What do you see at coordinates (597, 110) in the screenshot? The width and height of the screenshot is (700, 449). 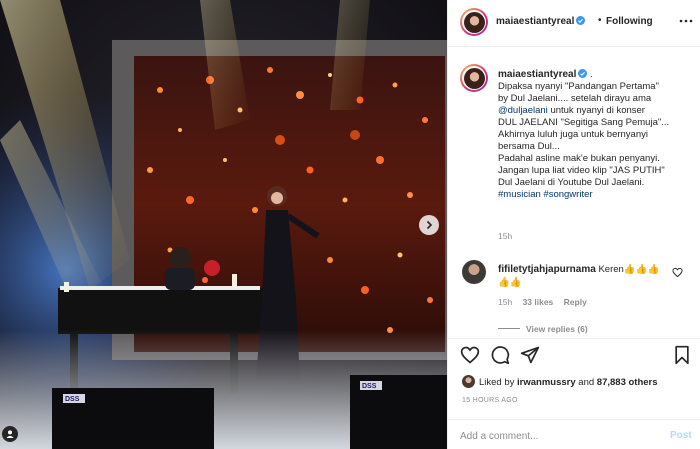 I see `caption-line: untuk nyanyi di konser` at bounding box center [597, 110].